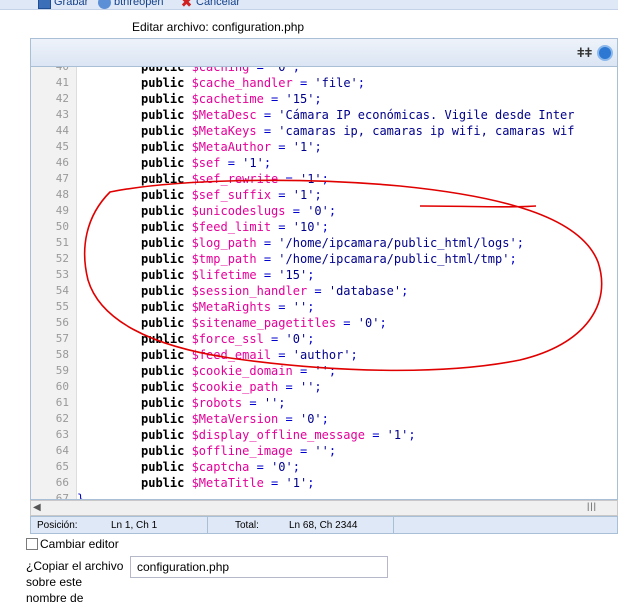 The width and height of the screenshot is (618, 608). I want to click on code-variable: $captcha, so click(220, 467).